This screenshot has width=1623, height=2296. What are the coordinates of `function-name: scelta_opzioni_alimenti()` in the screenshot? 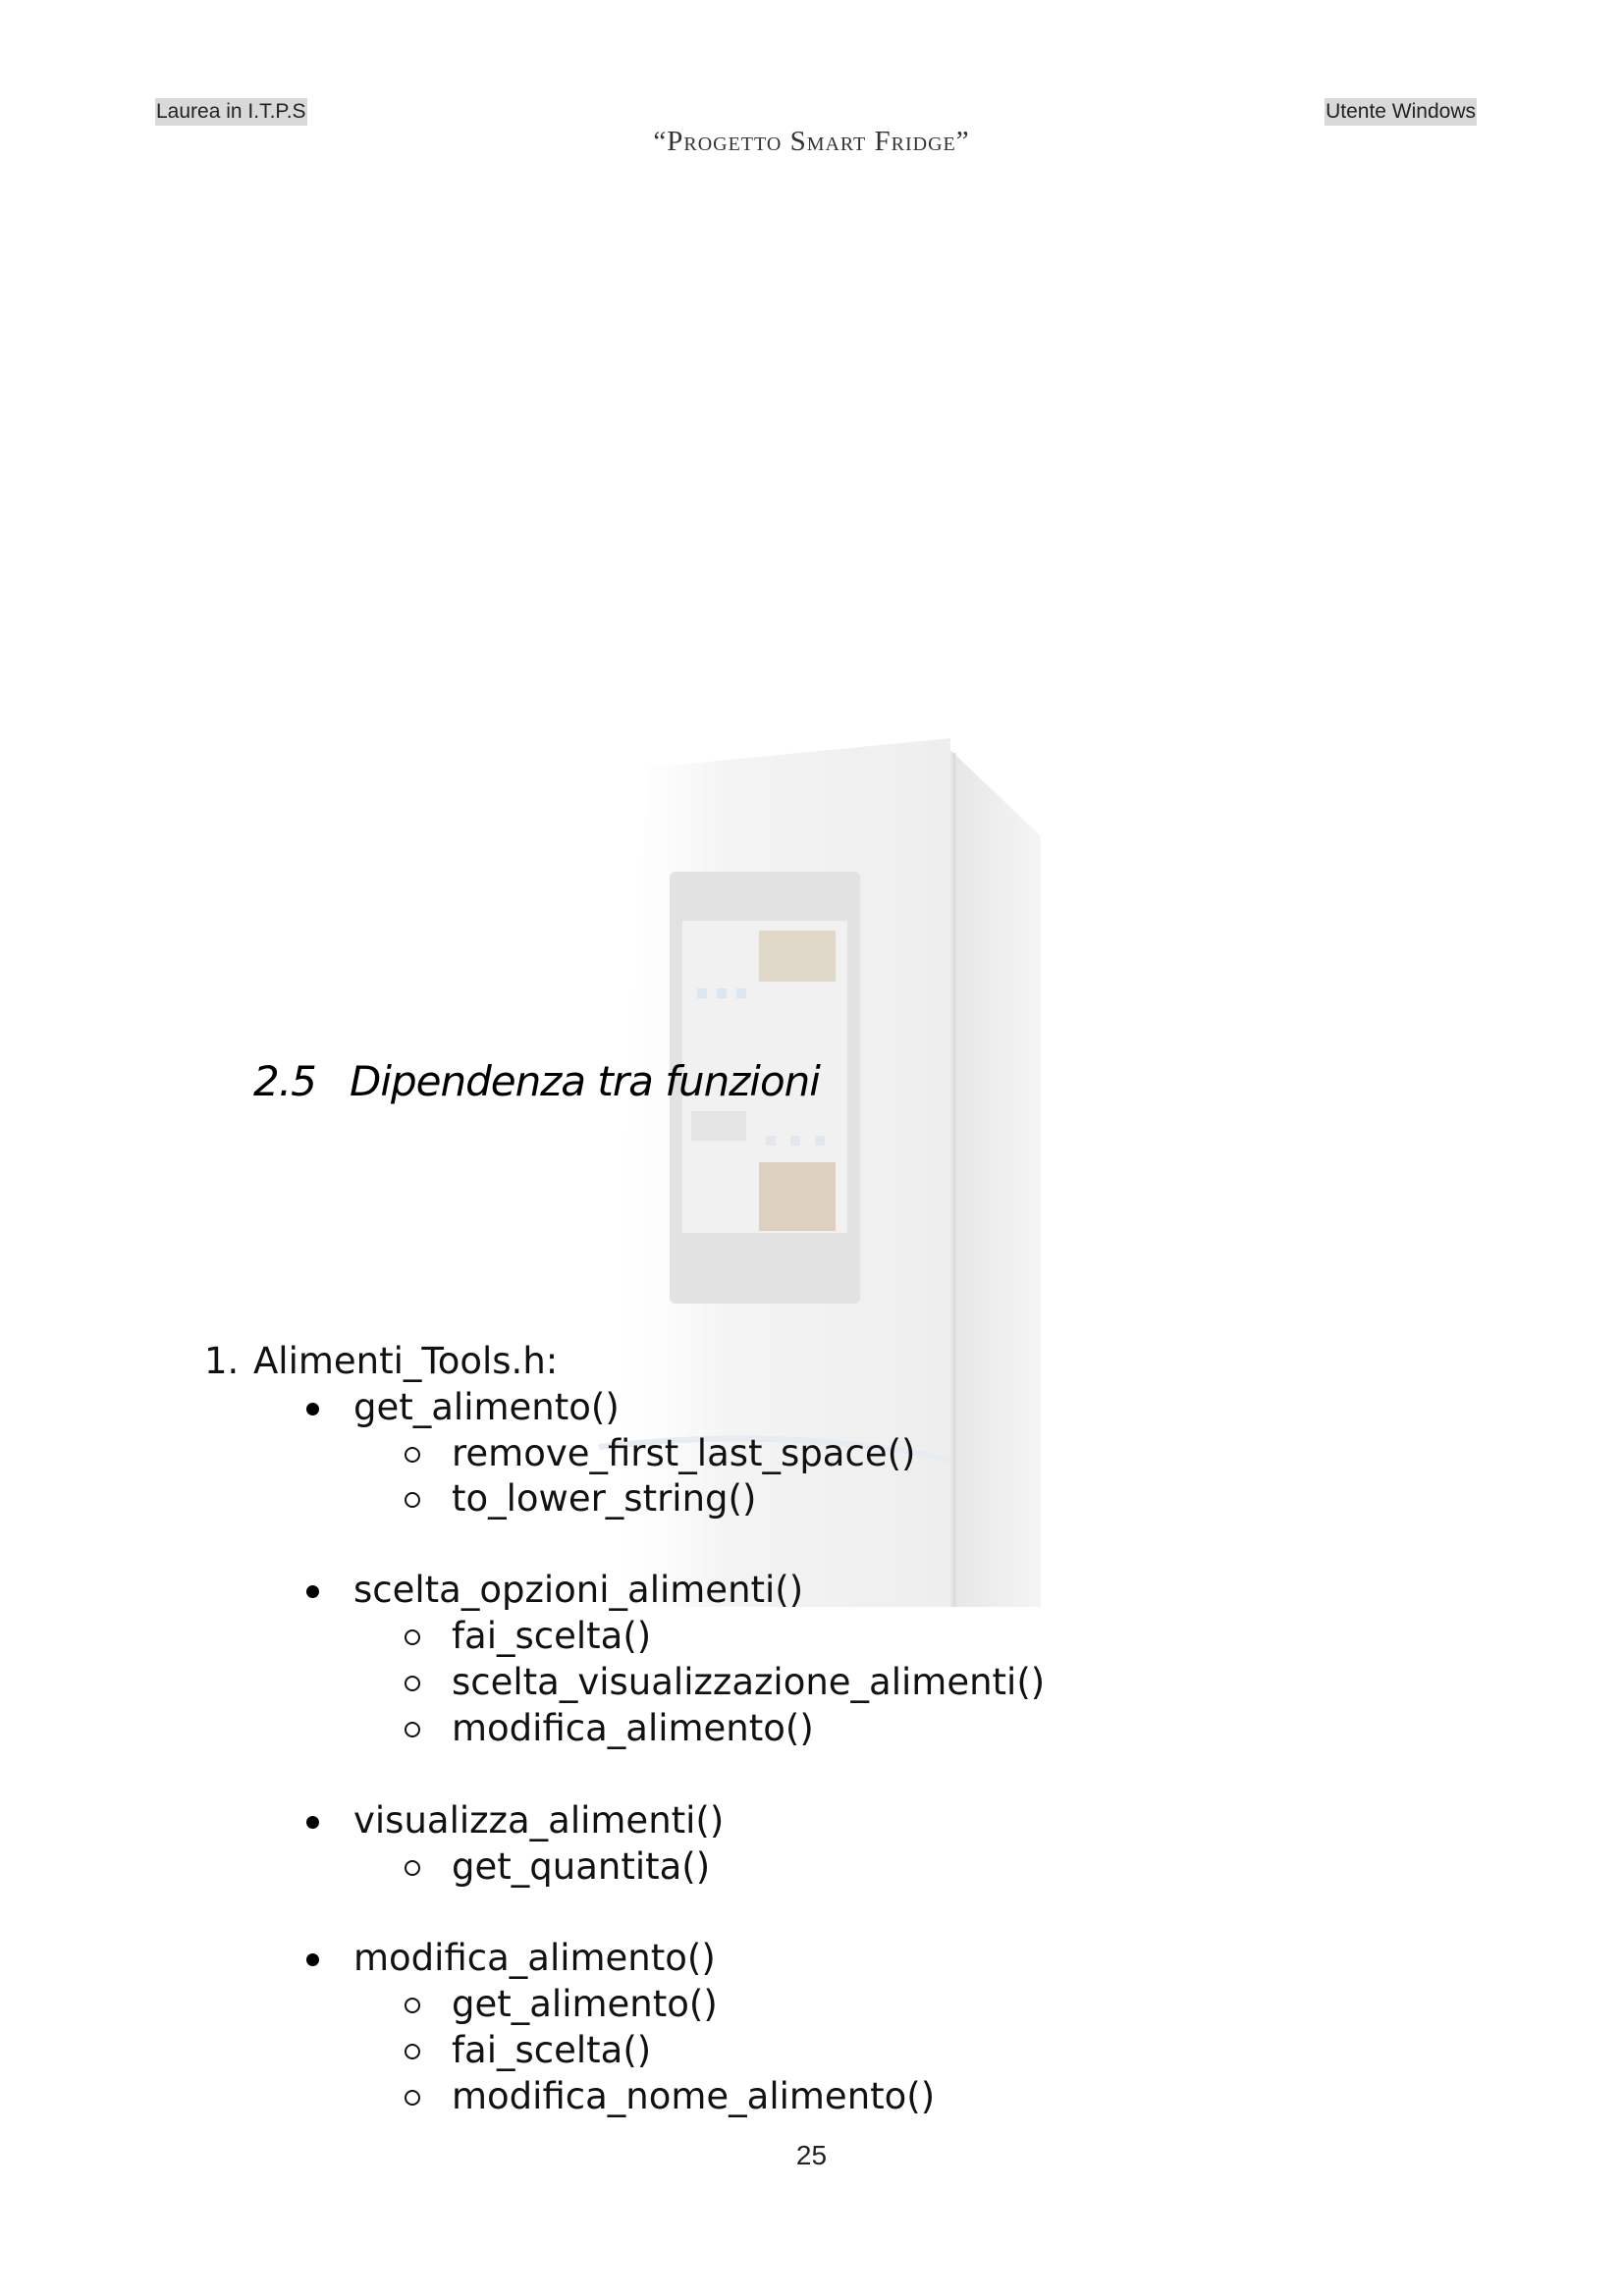 It's located at (579, 1590).